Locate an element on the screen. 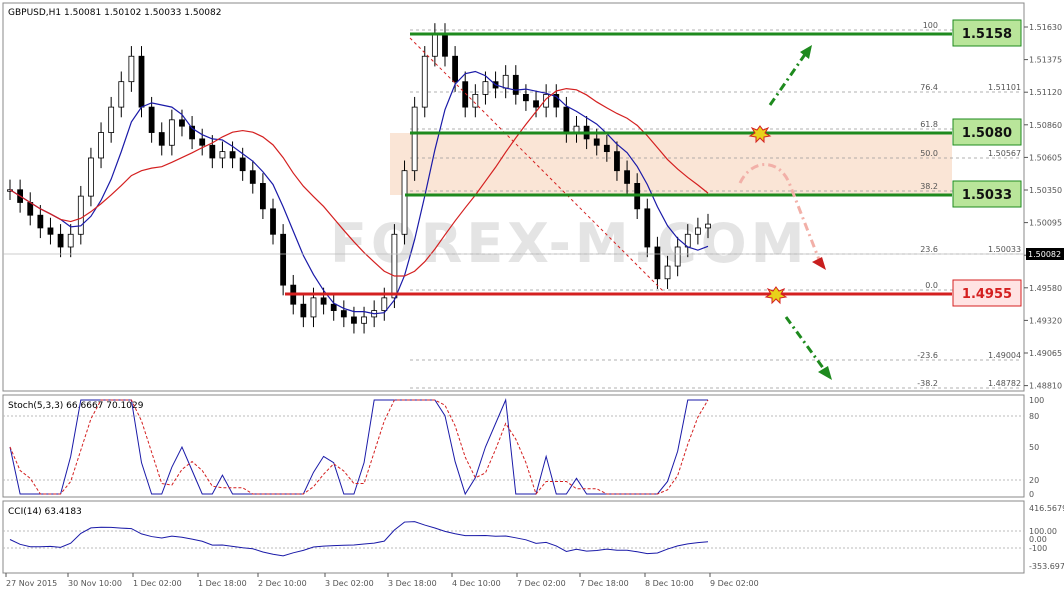 The height and width of the screenshot is (593, 1064). stoch-tick-label: 100 is located at coordinates (1036, 400).